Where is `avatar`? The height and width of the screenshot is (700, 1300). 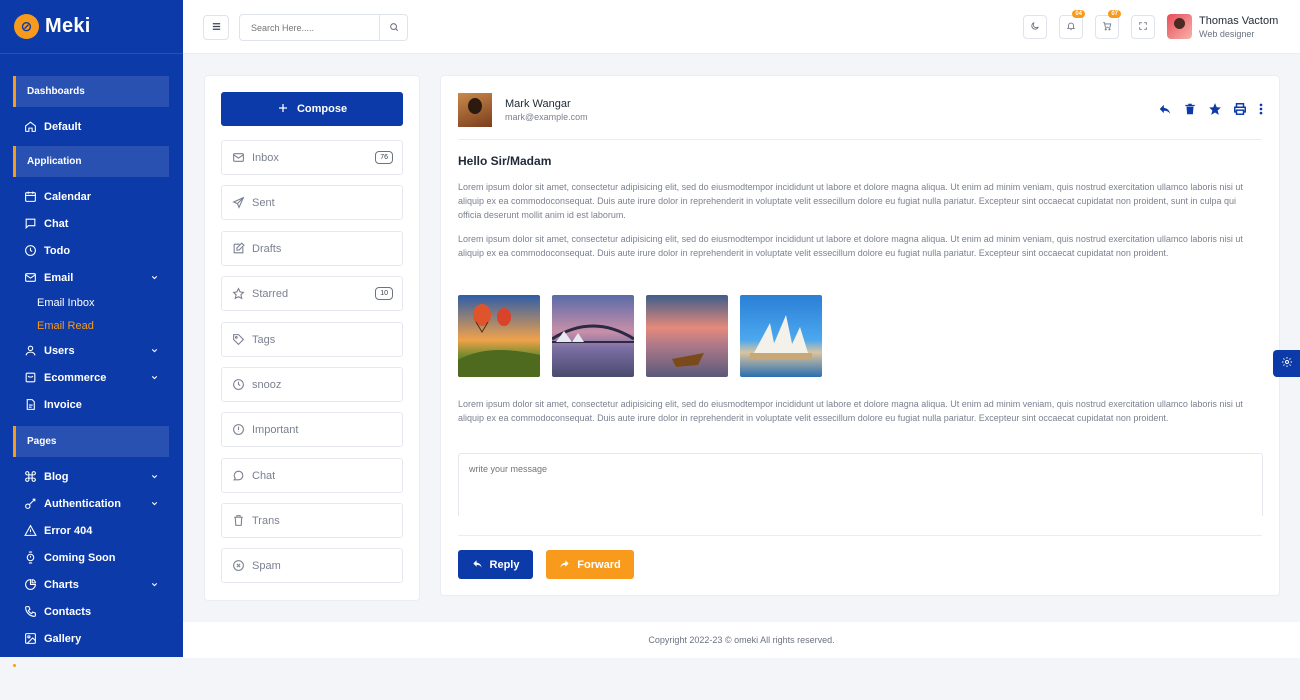
avatar is located at coordinates (1179, 26).